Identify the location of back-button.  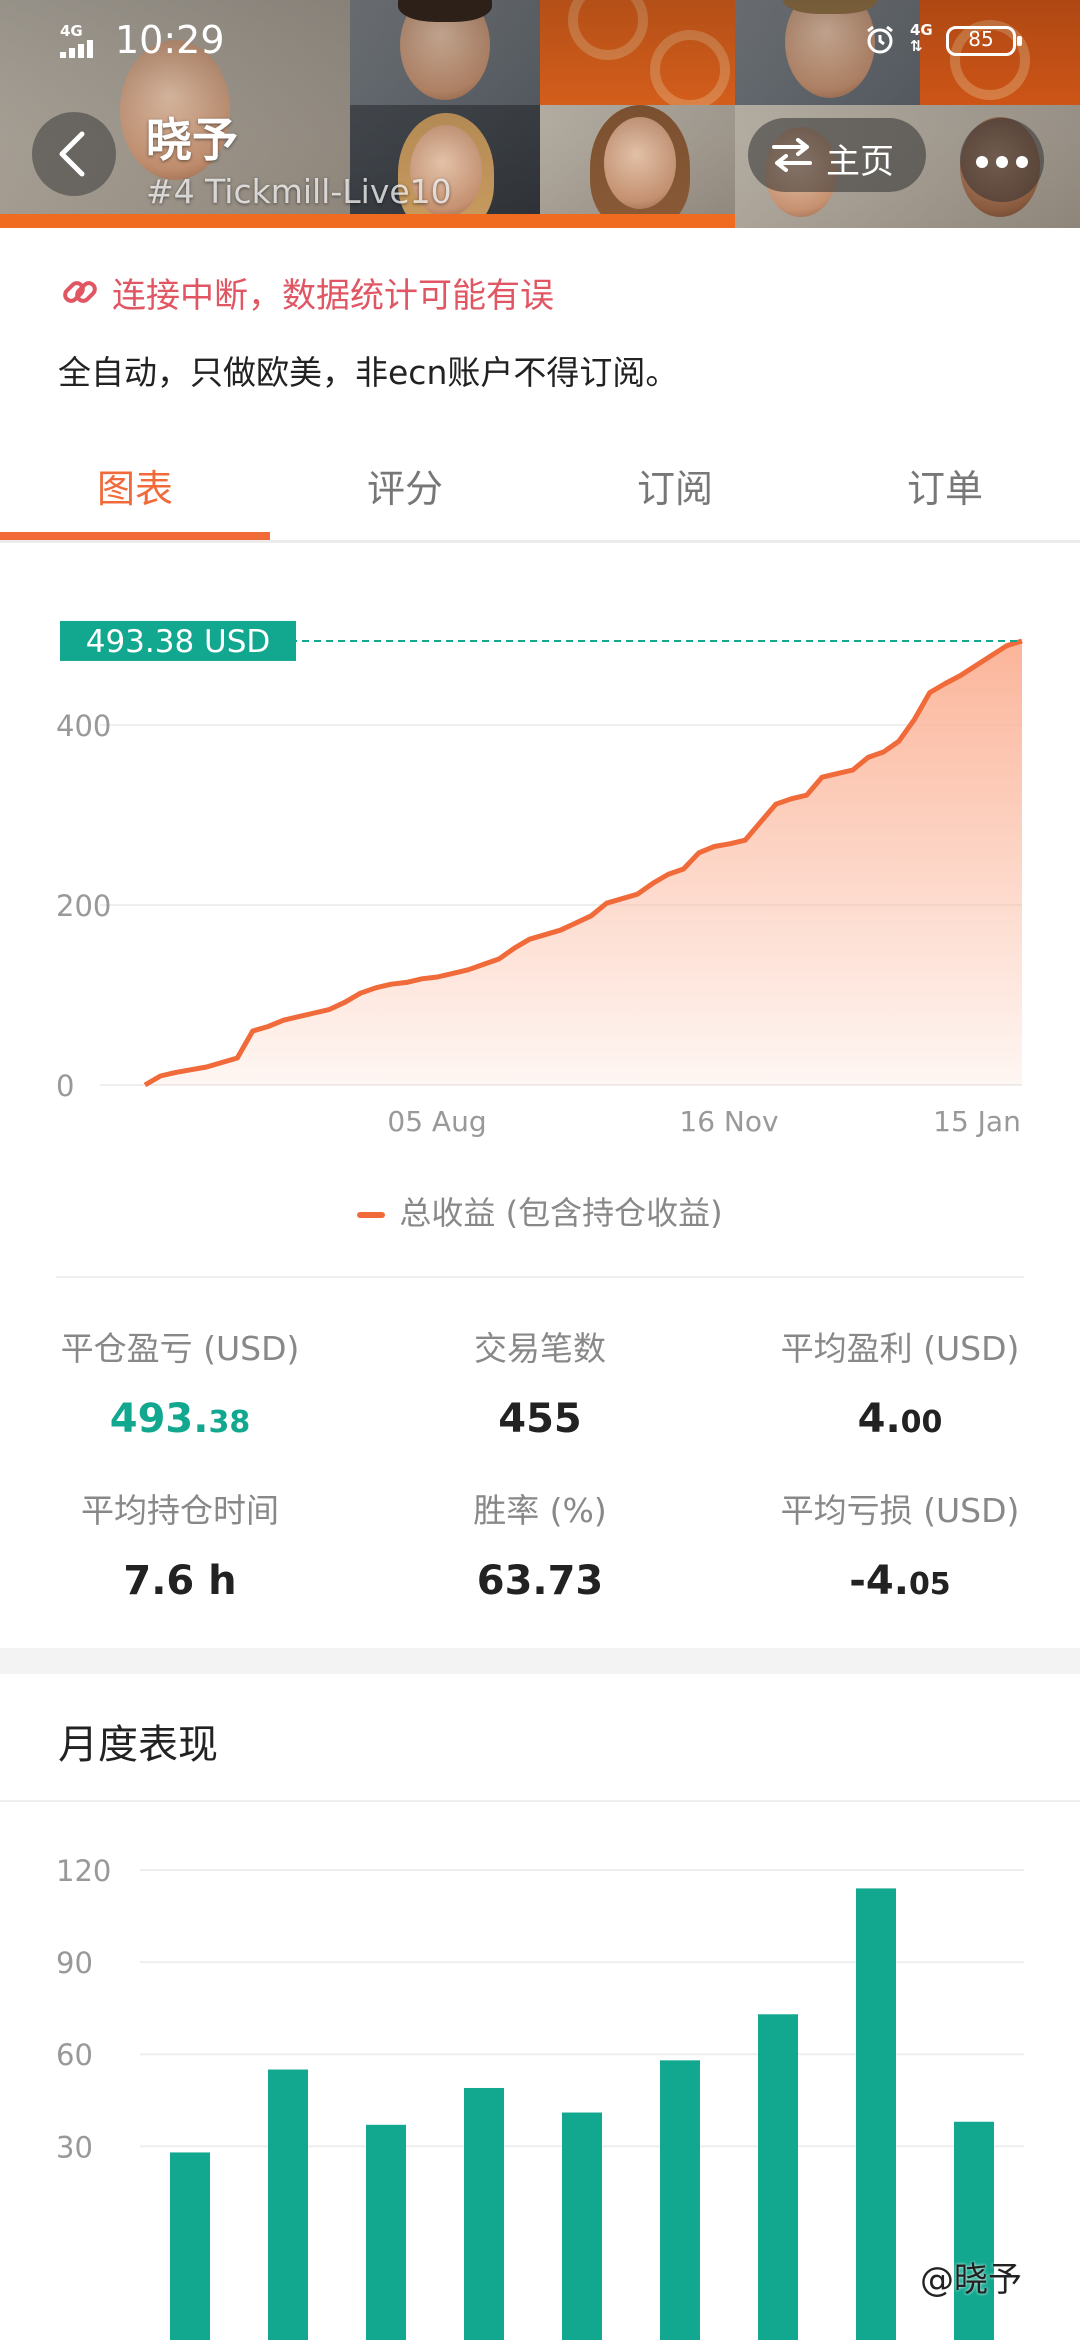
(74, 154).